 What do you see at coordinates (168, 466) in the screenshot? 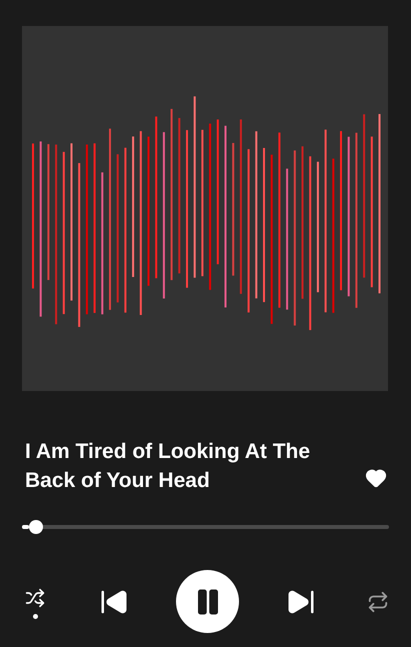
I see `track-title: I Am Tired of Looking At The Back of Your Head` at bounding box center [168, 466].